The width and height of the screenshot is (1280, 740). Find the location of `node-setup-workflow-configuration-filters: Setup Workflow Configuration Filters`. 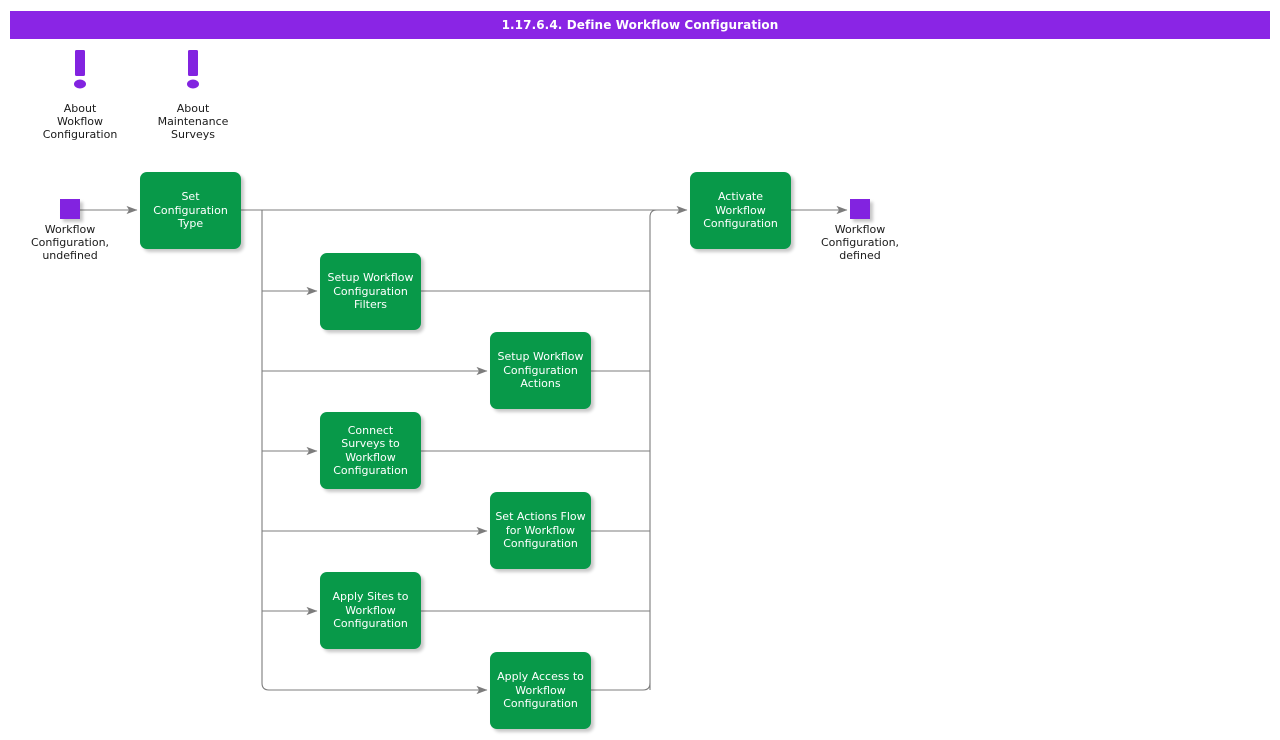

node-setup-workflow-configuration-filters: Setup Workflow Configuration Filters is located at coordinates (370, 291).